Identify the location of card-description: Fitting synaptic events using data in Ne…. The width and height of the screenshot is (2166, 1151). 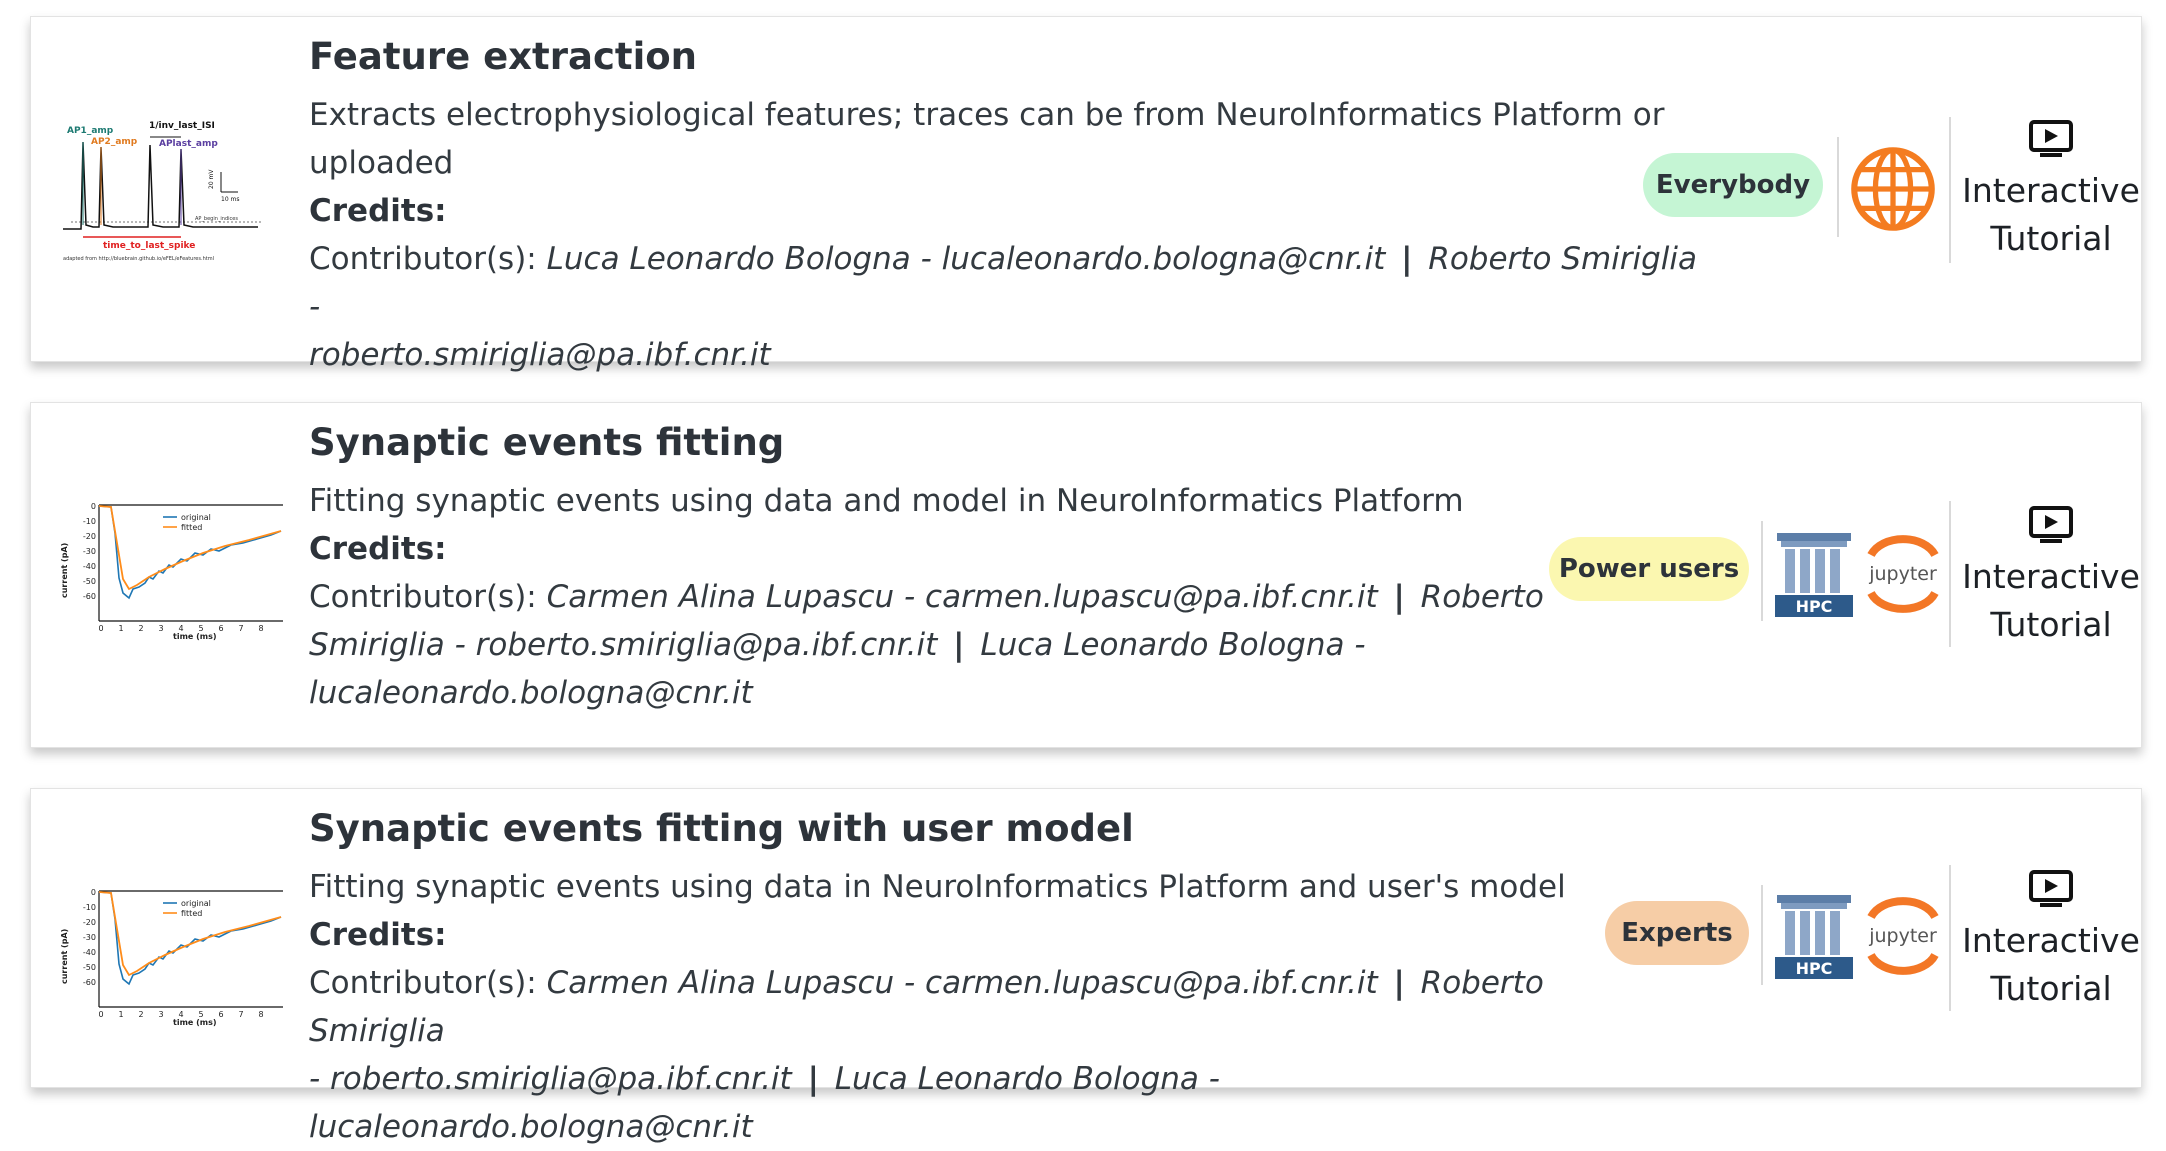
(979, 887).